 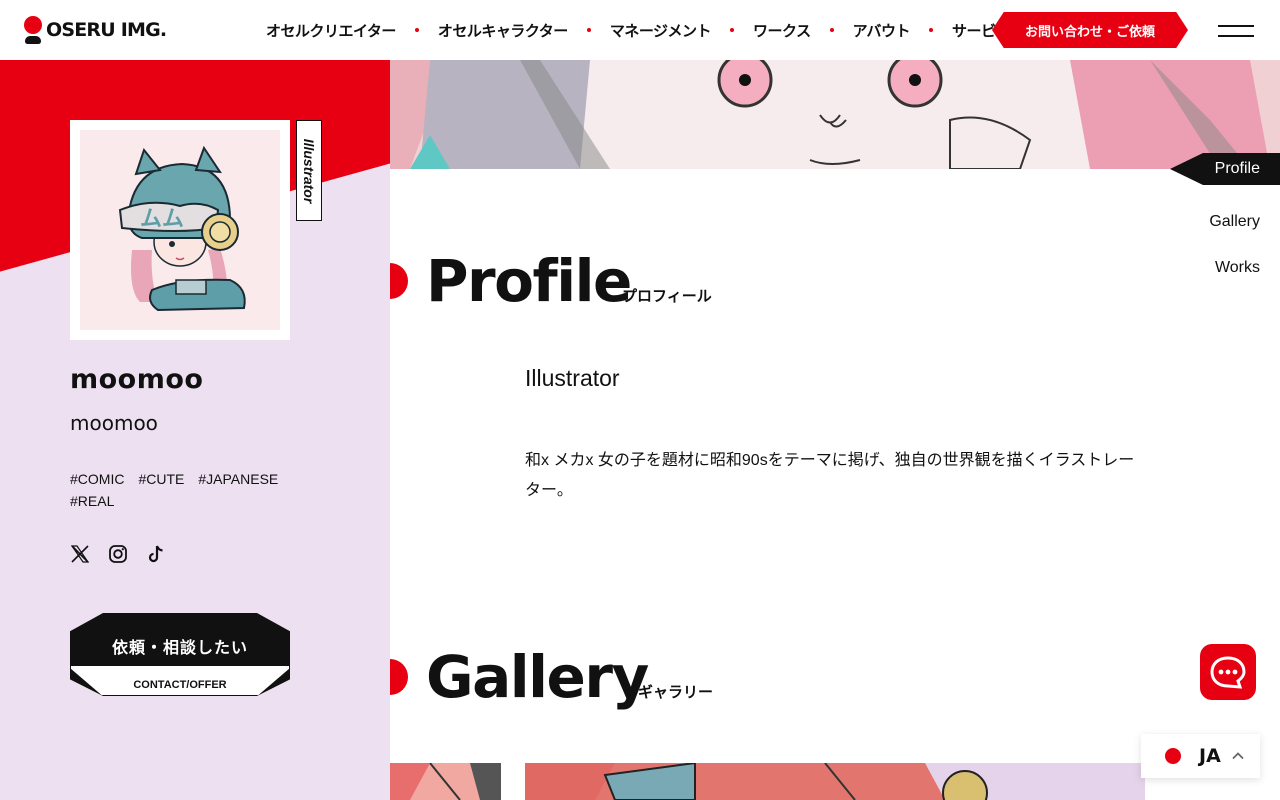 I want to click on section-nav-profile: Profile, so click(x=1225, y=169).